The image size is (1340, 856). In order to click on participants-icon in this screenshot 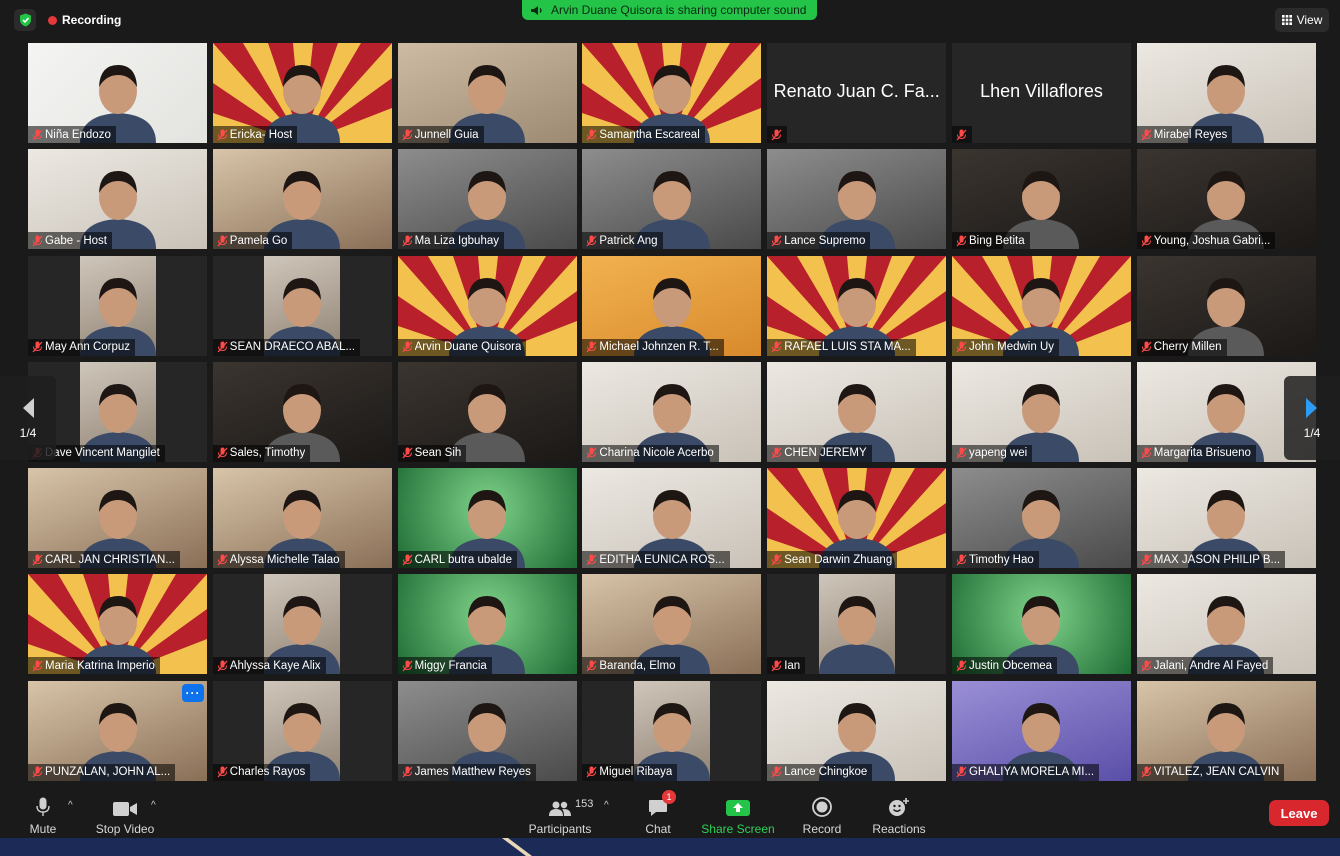, I will do `click(560, 808)`.